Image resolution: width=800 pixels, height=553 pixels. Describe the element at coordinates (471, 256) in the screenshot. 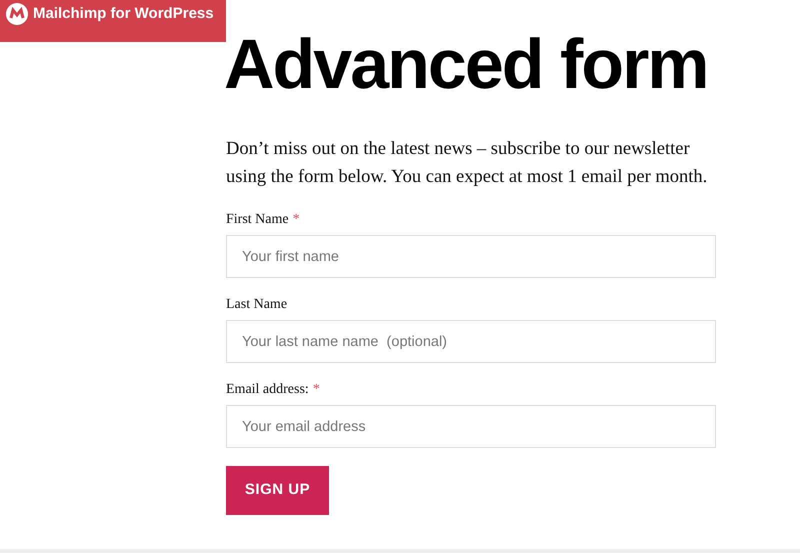

I see `input-field: Your first name` at that location.